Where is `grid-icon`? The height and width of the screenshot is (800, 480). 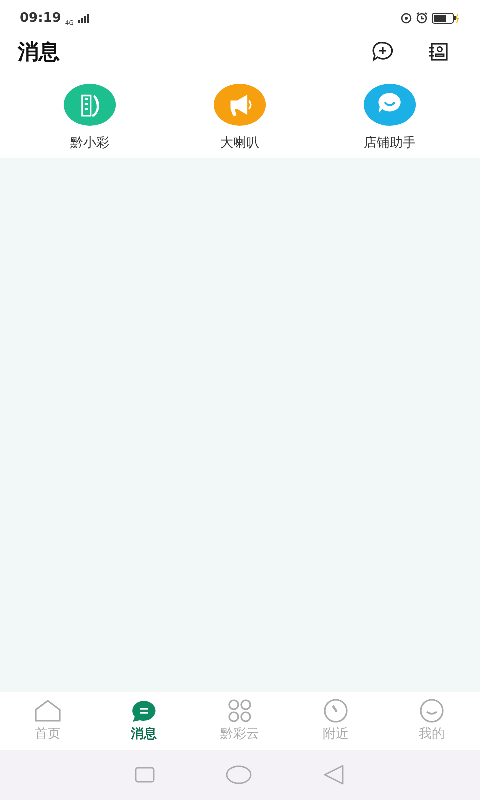
grid-icon is located at coordinates (240, 711).